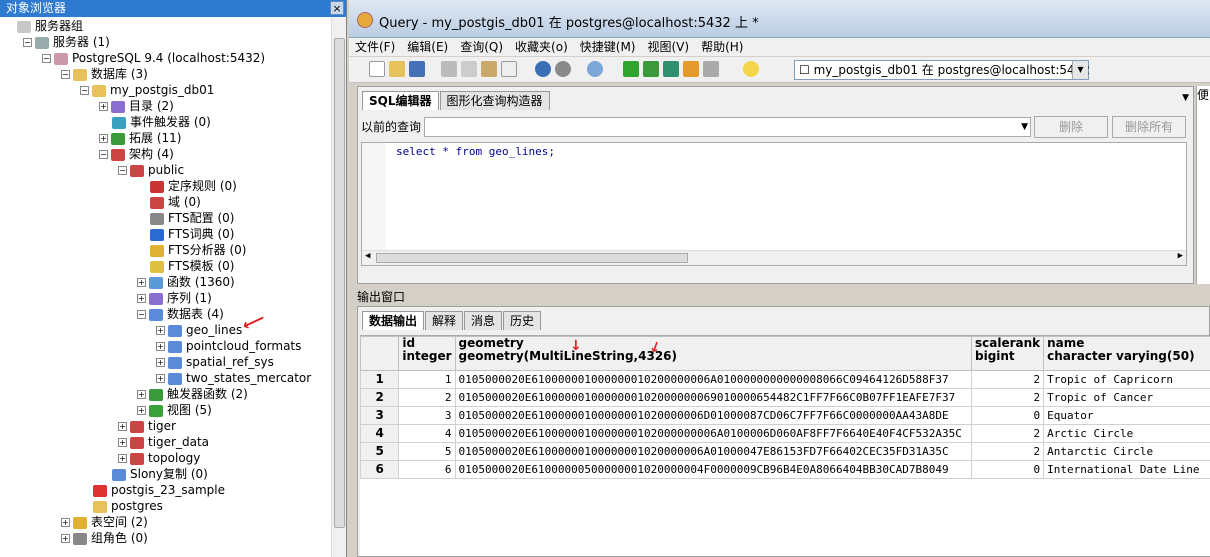 Image resolution: width=1210 pixels, height=557 pixels. Describe the element at coordinates (155, 122) in the screenshot. I see `tree-node: 事件触发器 (0)` at that location.